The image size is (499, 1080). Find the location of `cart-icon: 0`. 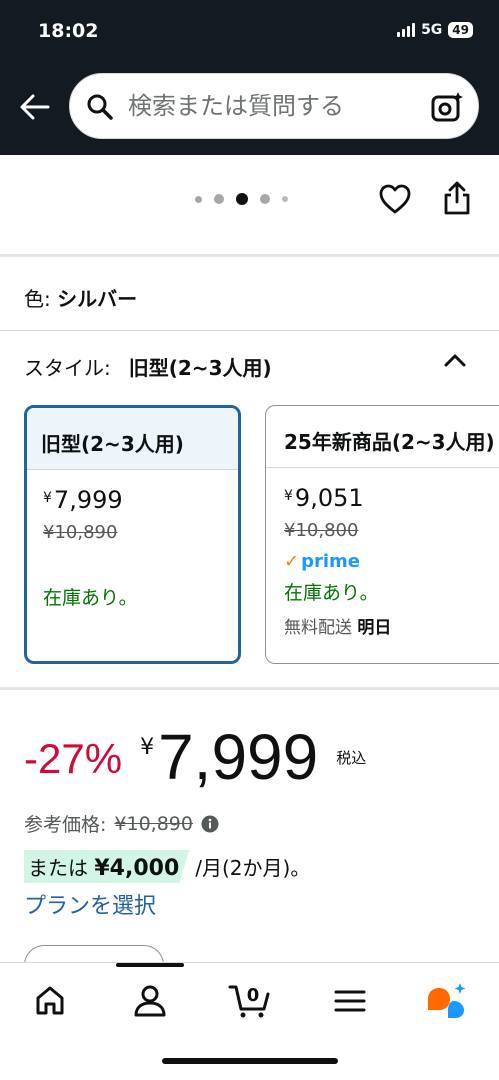

cart-icon: 0 is located at coordinates (251, 1001).